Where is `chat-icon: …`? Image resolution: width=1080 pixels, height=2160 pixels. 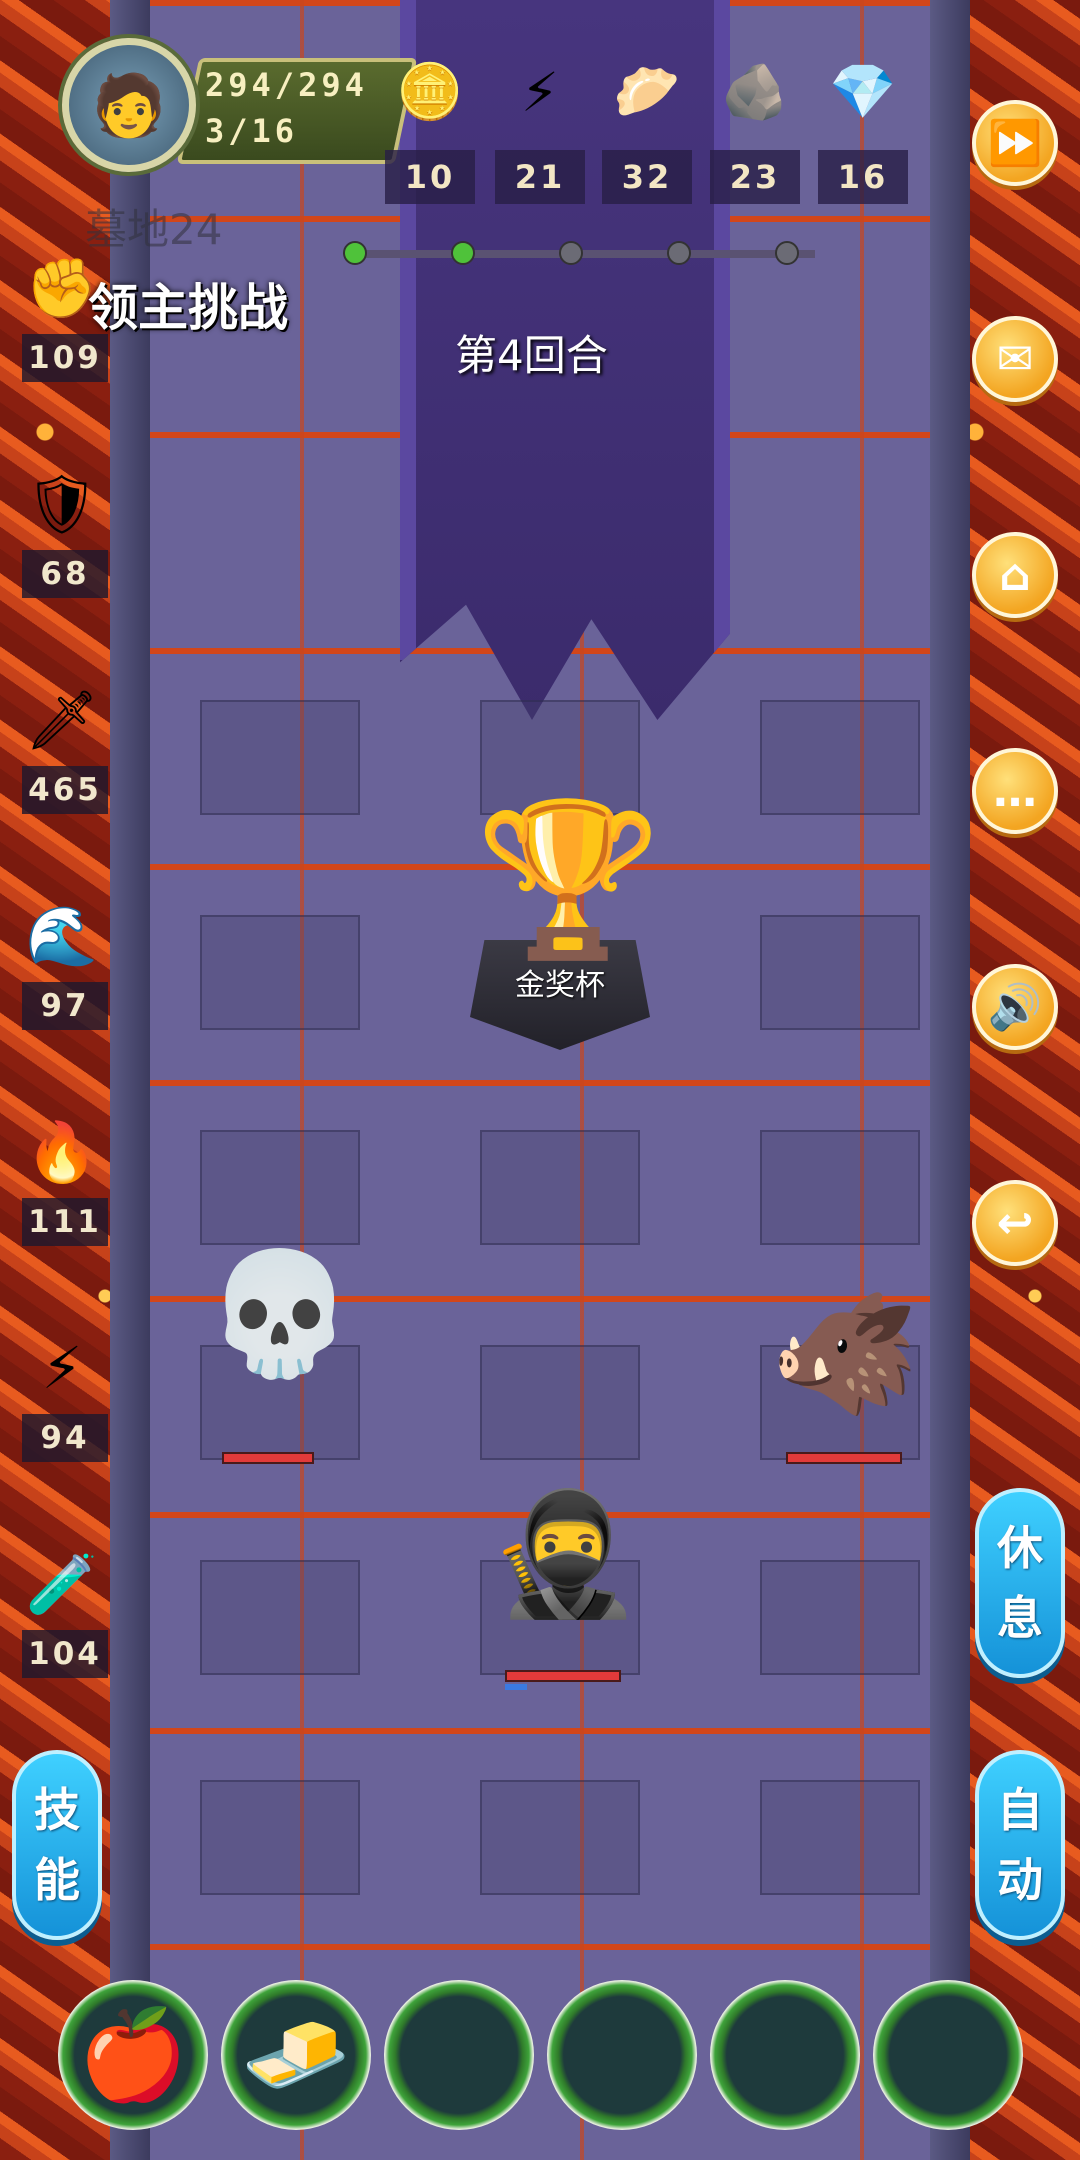 chat-icon: … is located at coordinates (1015, 791).